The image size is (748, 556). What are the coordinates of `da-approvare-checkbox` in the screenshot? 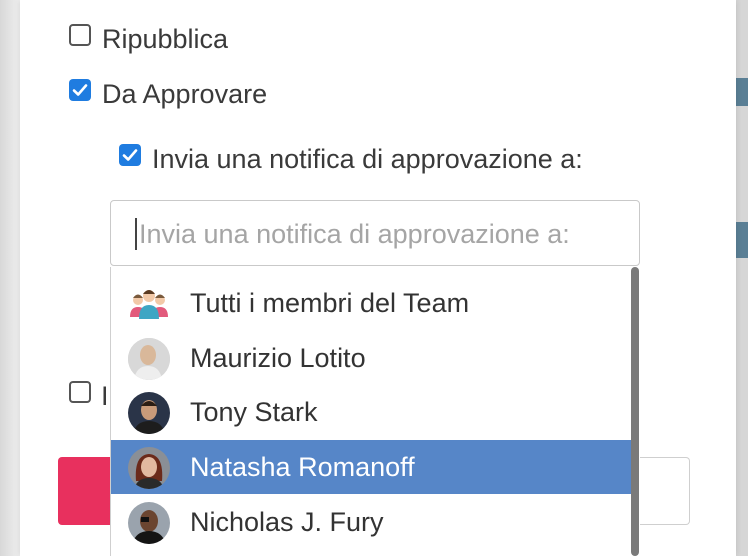 It's located at (80, 90).